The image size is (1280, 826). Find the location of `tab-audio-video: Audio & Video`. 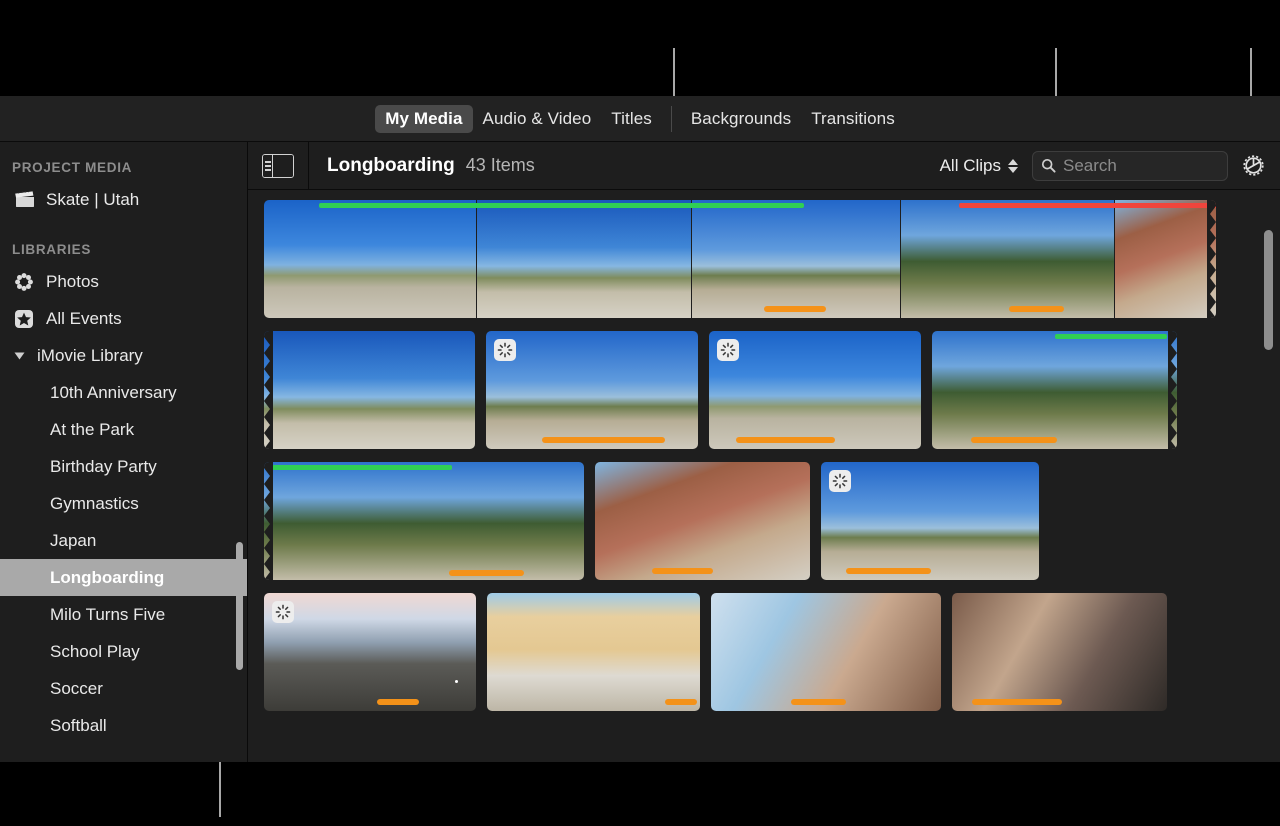

tab-audio-video: Audio & Video is located at coordinates (537, 119).